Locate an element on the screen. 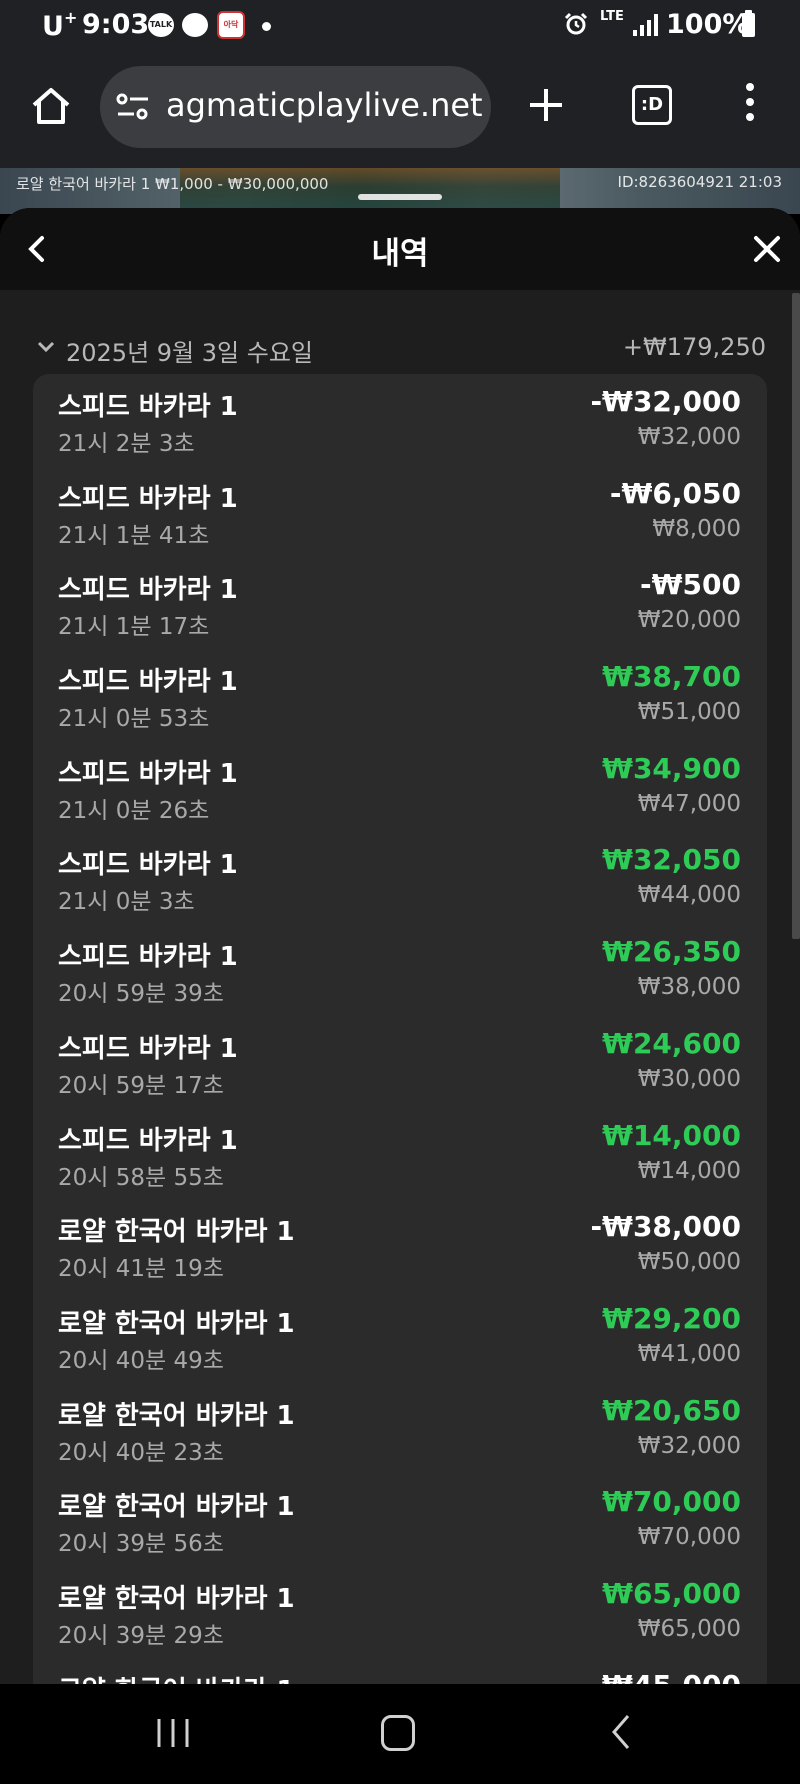  history-list-item: 로얄 한국어 바카라 1 20시 39분 29초 ₩65,000 ₩65,000 is located at coordinates (400, 1612).